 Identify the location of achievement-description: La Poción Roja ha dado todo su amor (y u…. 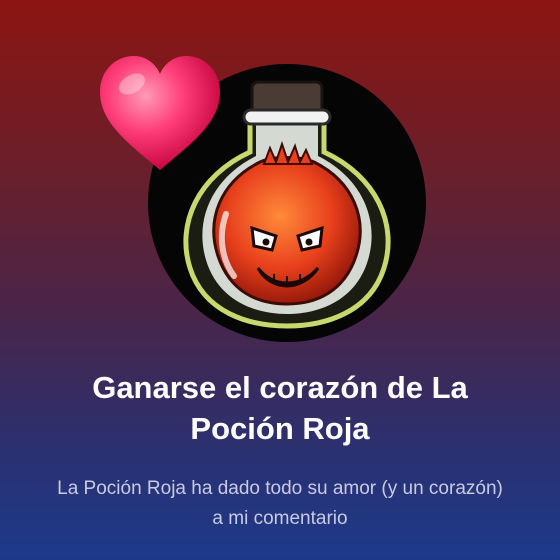
(280, 503).